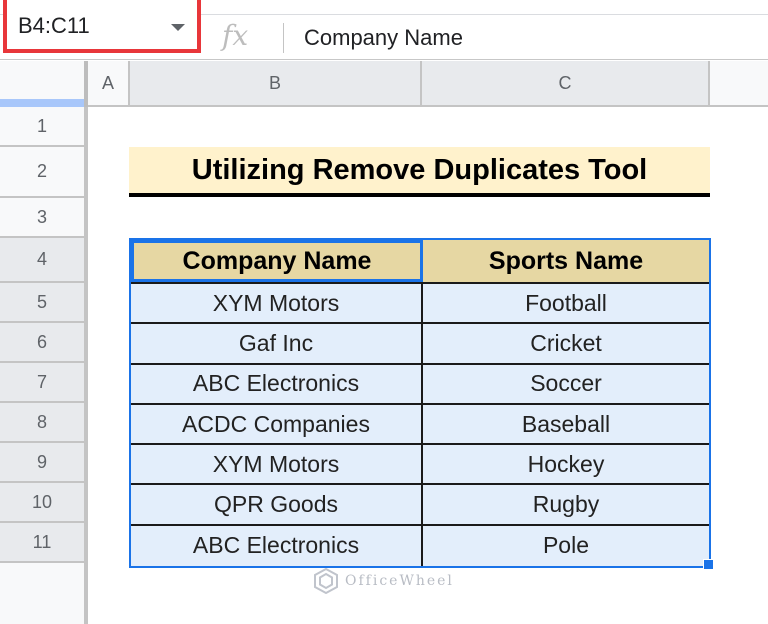  What do you see at coordinates (277, 261) in the screenshot?
I see `header-company-name: Company Name` at bounding box center [277, 261].